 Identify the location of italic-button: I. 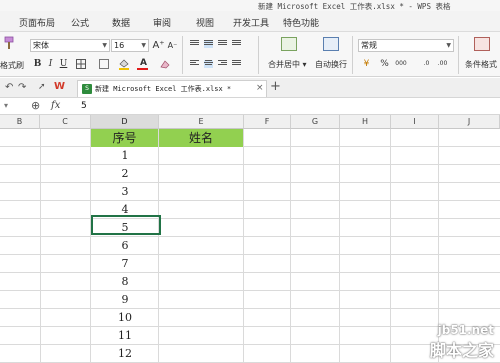
(50, 63).